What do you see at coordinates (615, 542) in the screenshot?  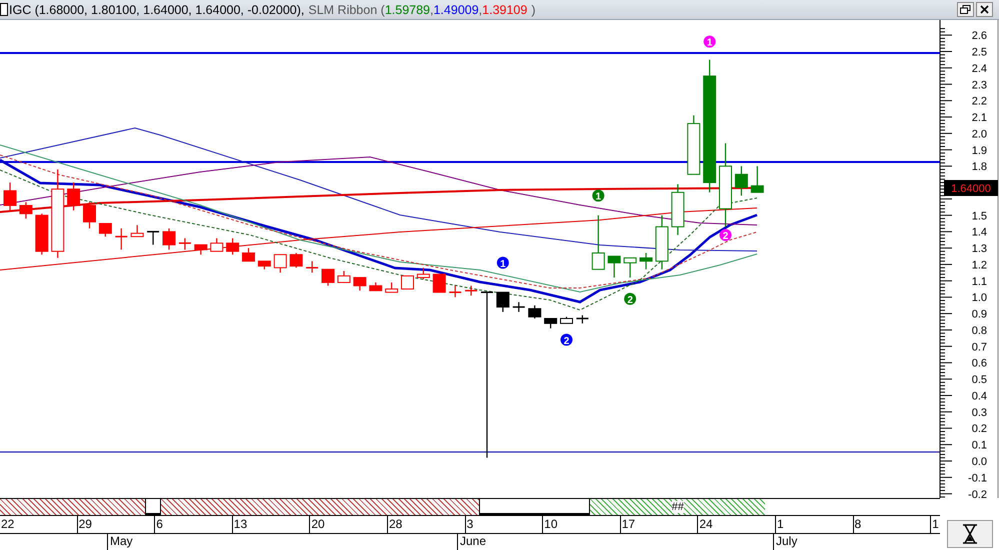 I see `month-label: June` at bounding box center [615, 542].